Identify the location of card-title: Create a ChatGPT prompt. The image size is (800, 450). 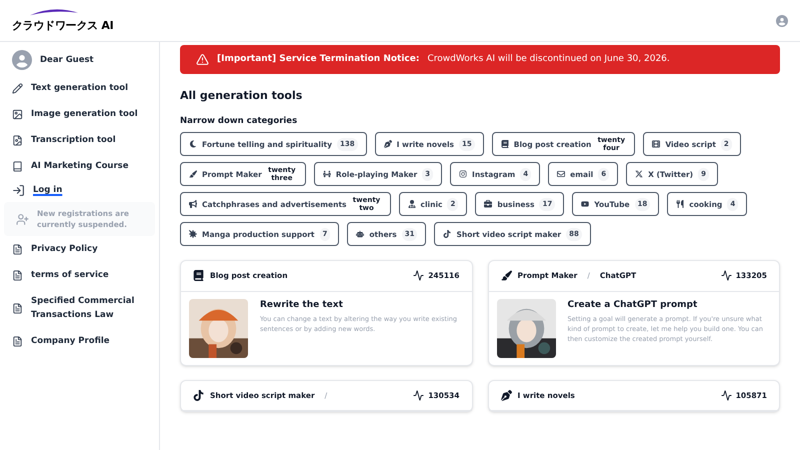
(633, 305).